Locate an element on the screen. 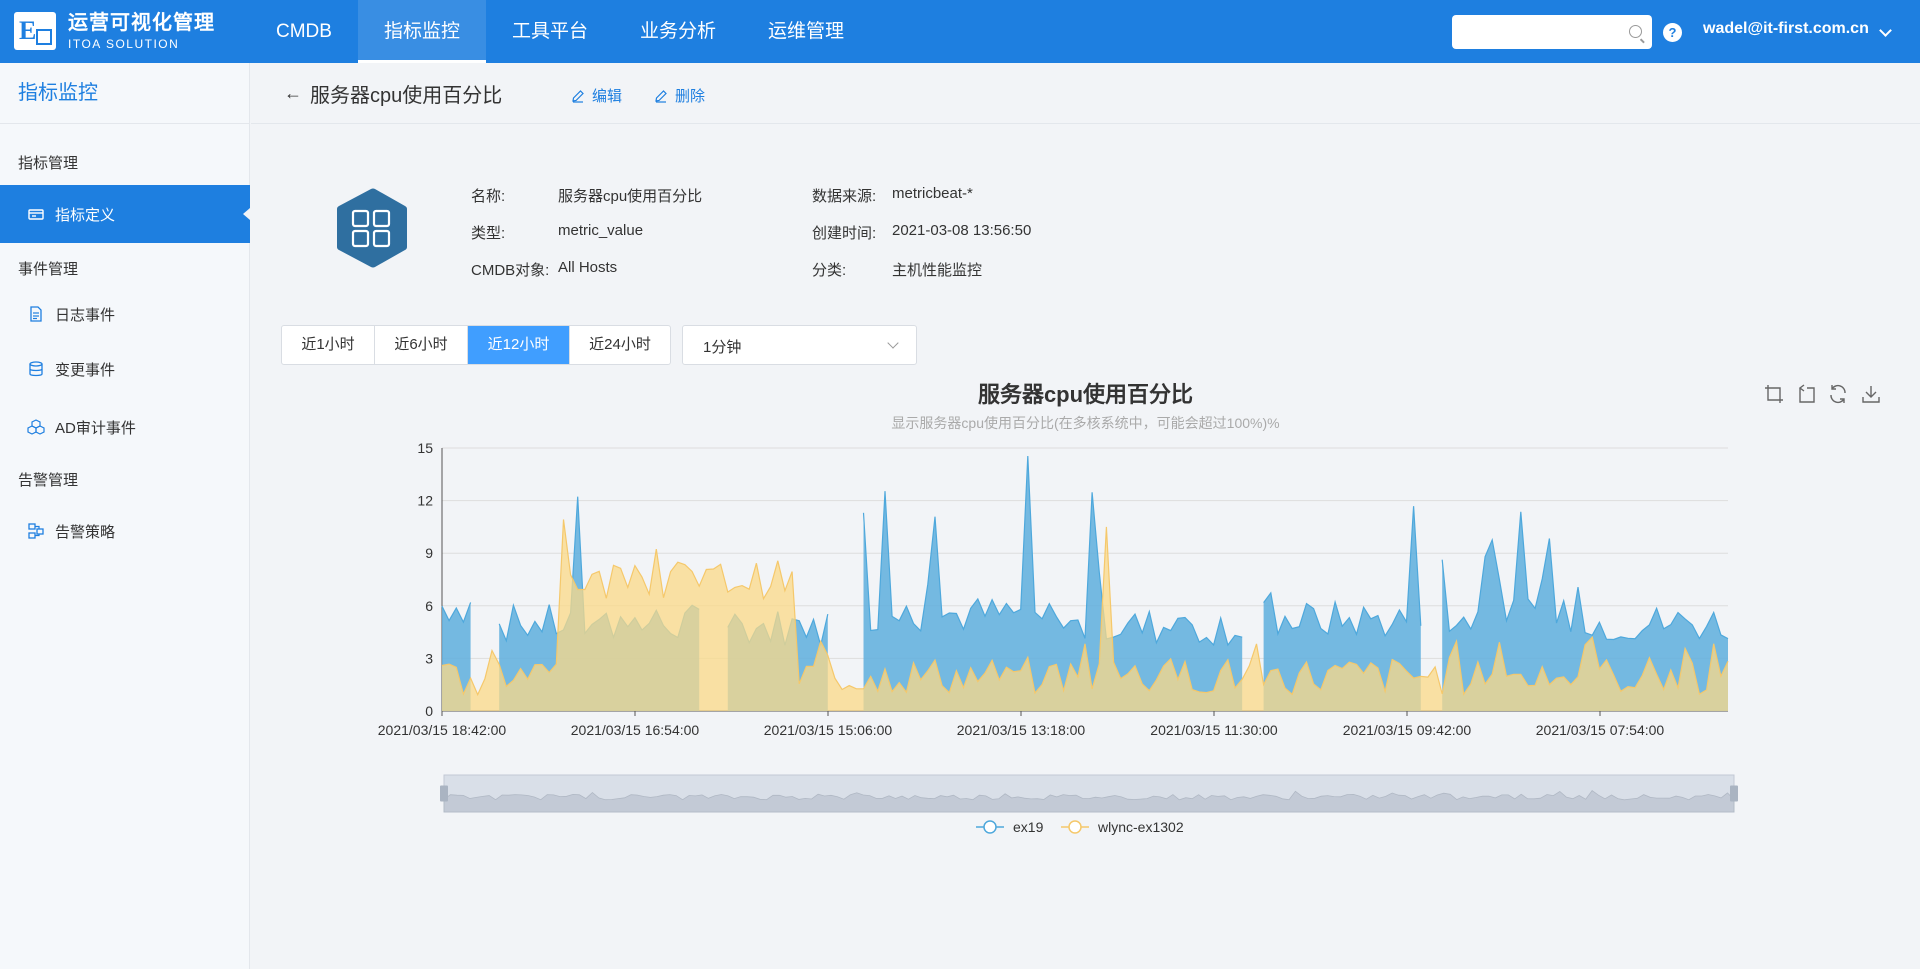 This screenshot has height=969, width=1920. search-icon is located at coordinates (1635, 31).